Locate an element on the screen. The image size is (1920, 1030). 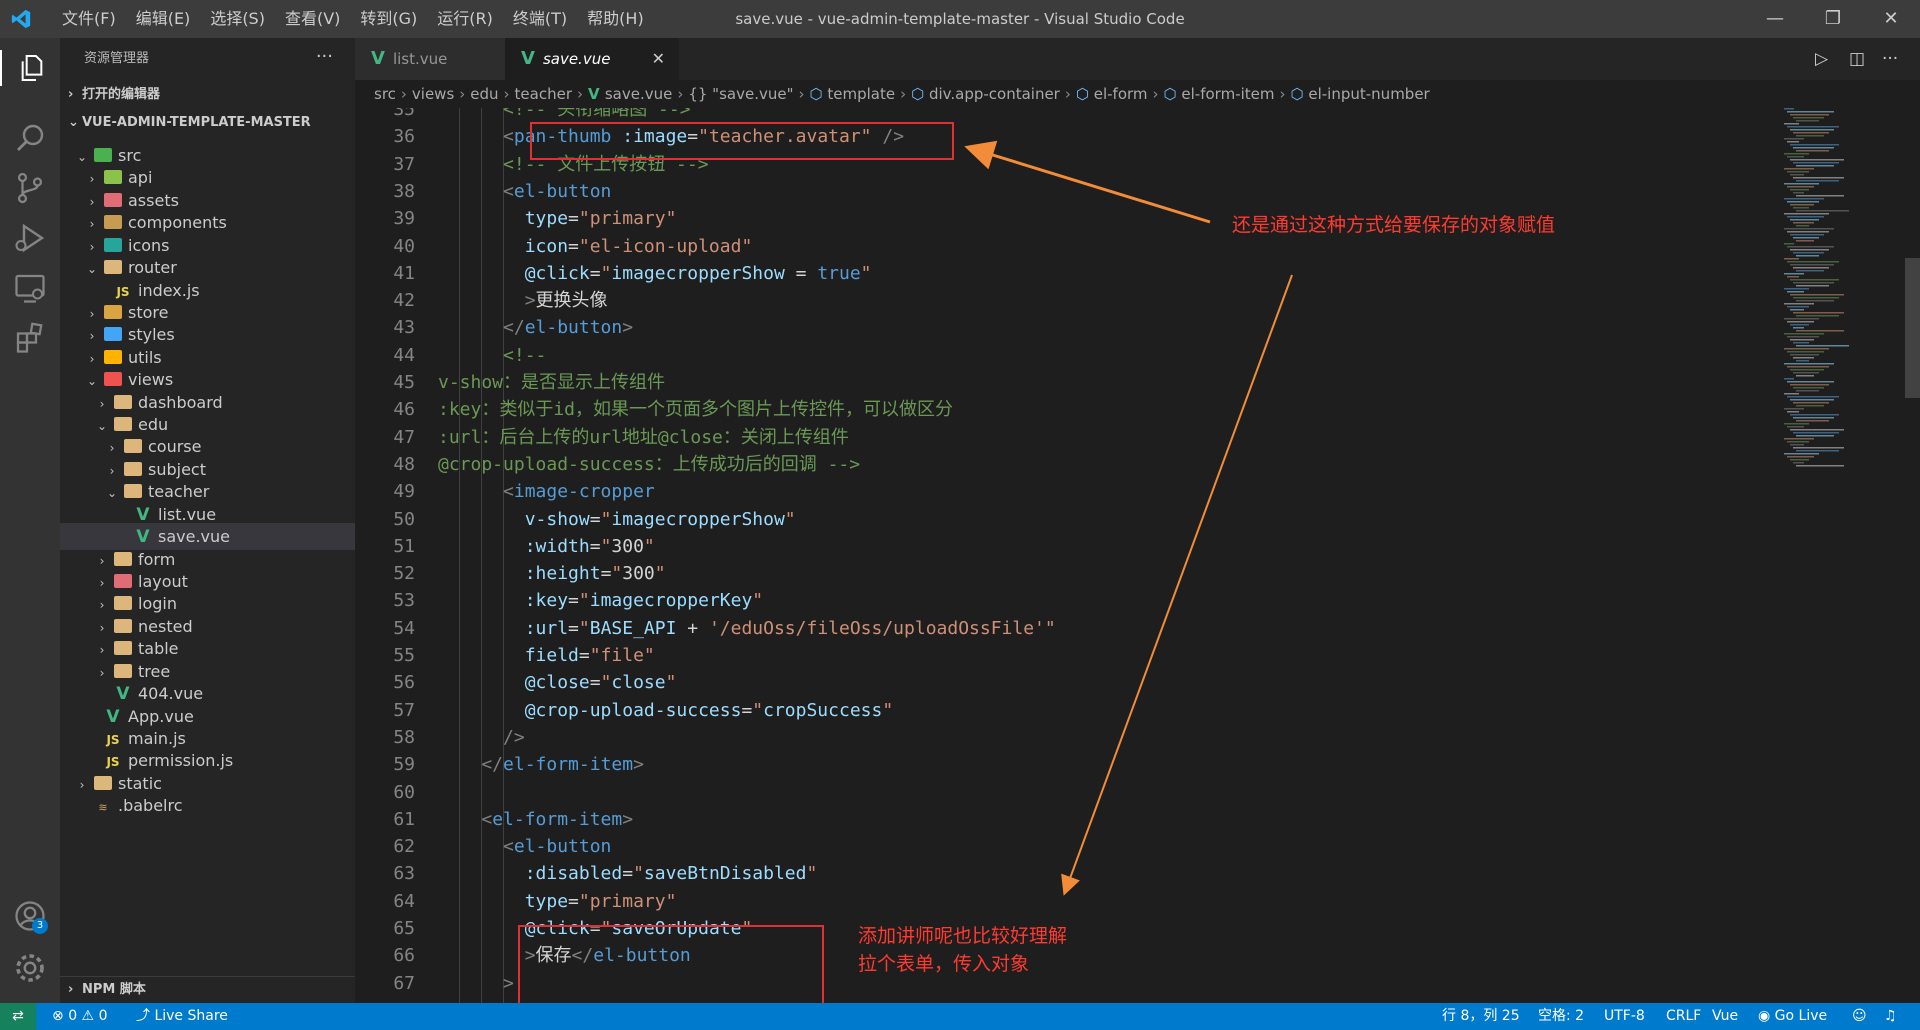
problems-indicator: ⊗ 0 ⚠ 0 is located at coordinates (79, 1016).